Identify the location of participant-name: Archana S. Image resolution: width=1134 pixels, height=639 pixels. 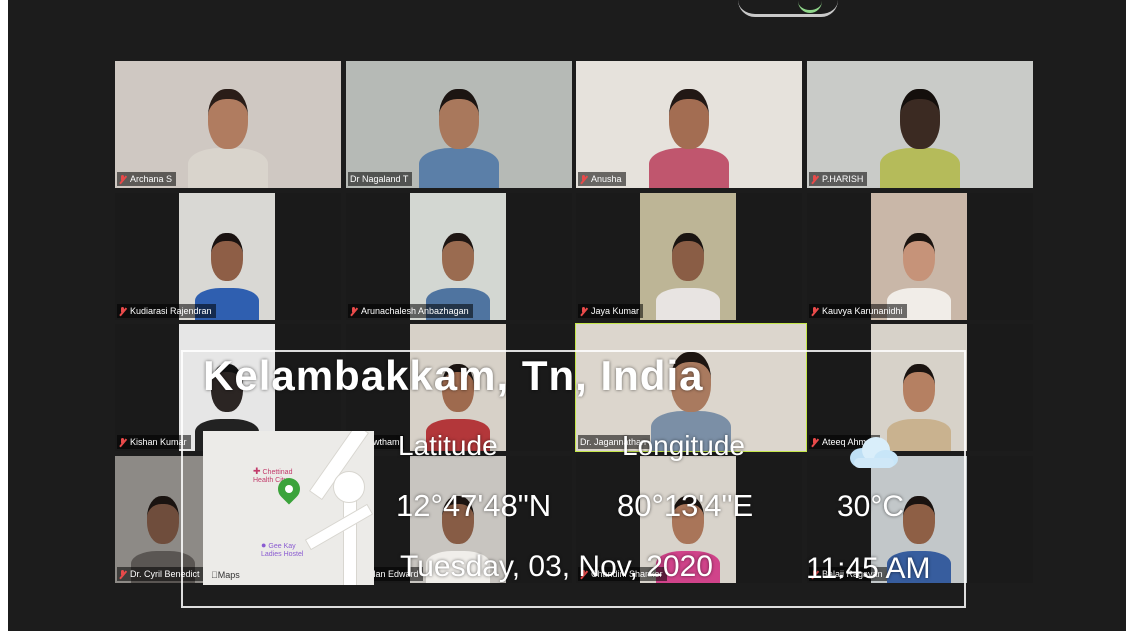
(151, 179).